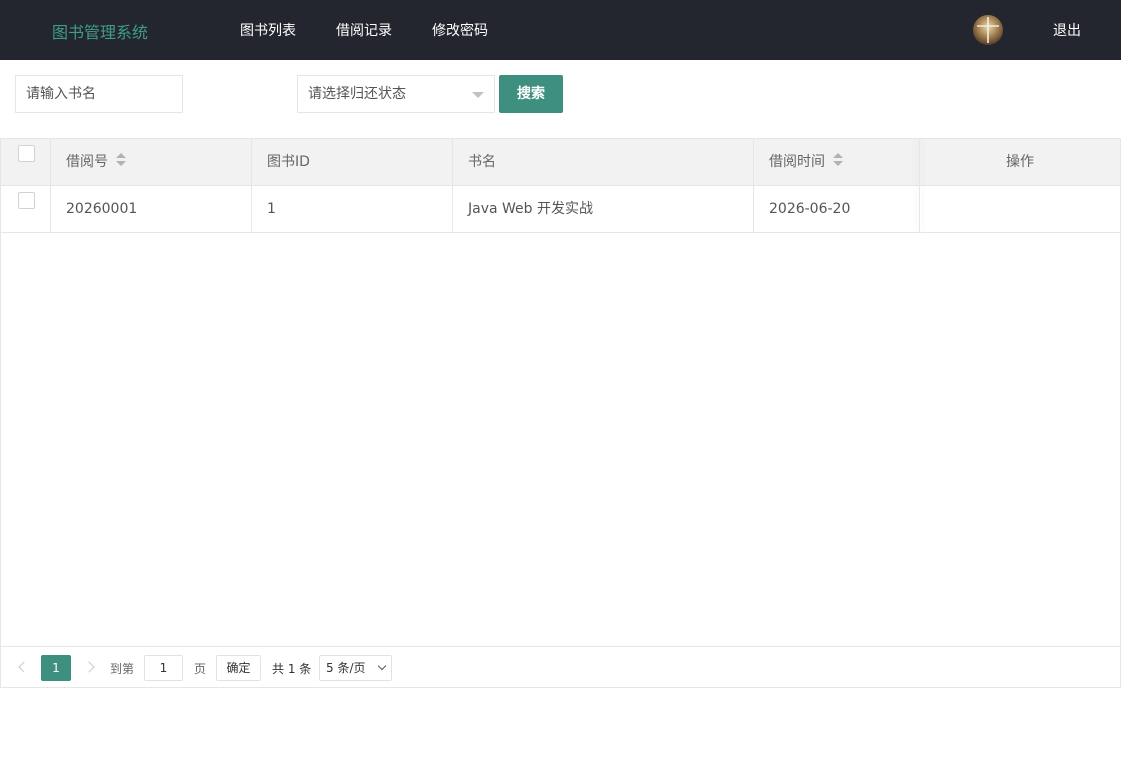 The height and width of the screenshot is (767, 1121). What do you see at coordinates (151, 209) in the screenshot?
I see `cell-borrow-no: 20260001` at bounding box center [151, 209].